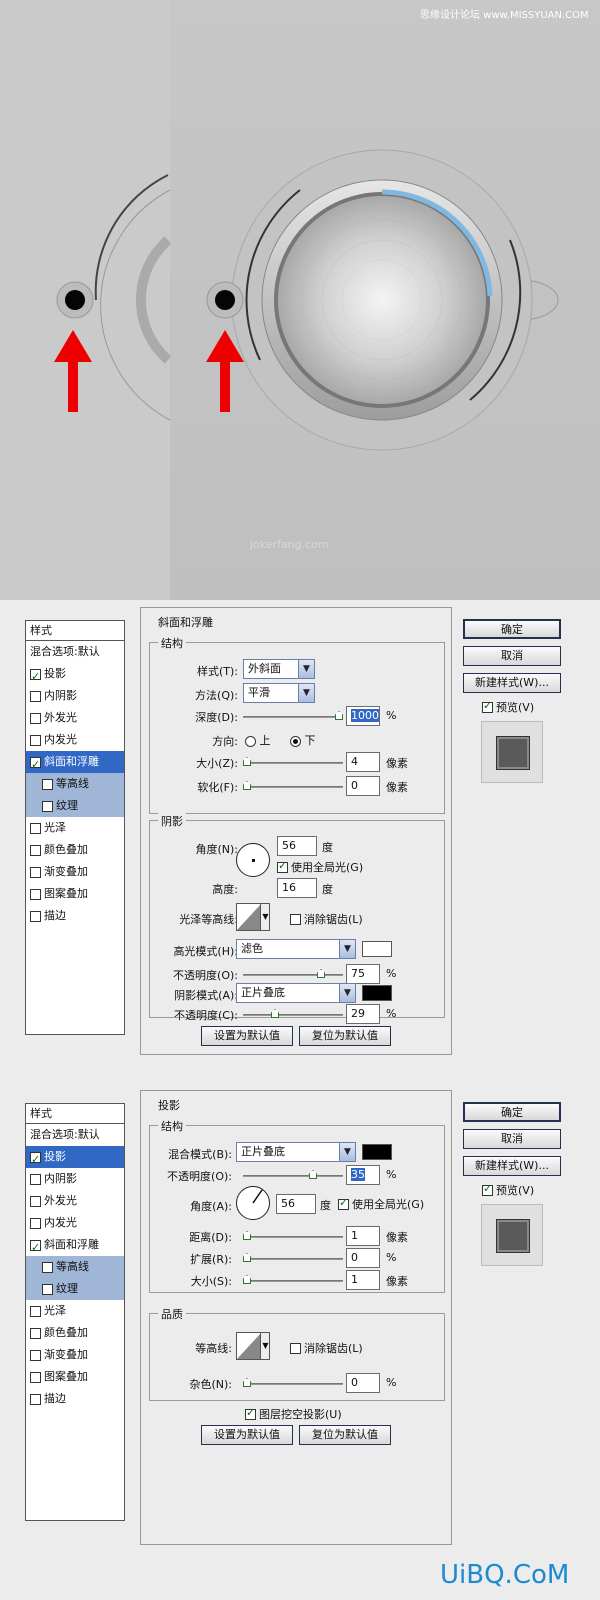 The image size is (600, 1600). Describe the element at coordinates (363, 716) in the screenshot. I see `depth-input: 1000` at that location.